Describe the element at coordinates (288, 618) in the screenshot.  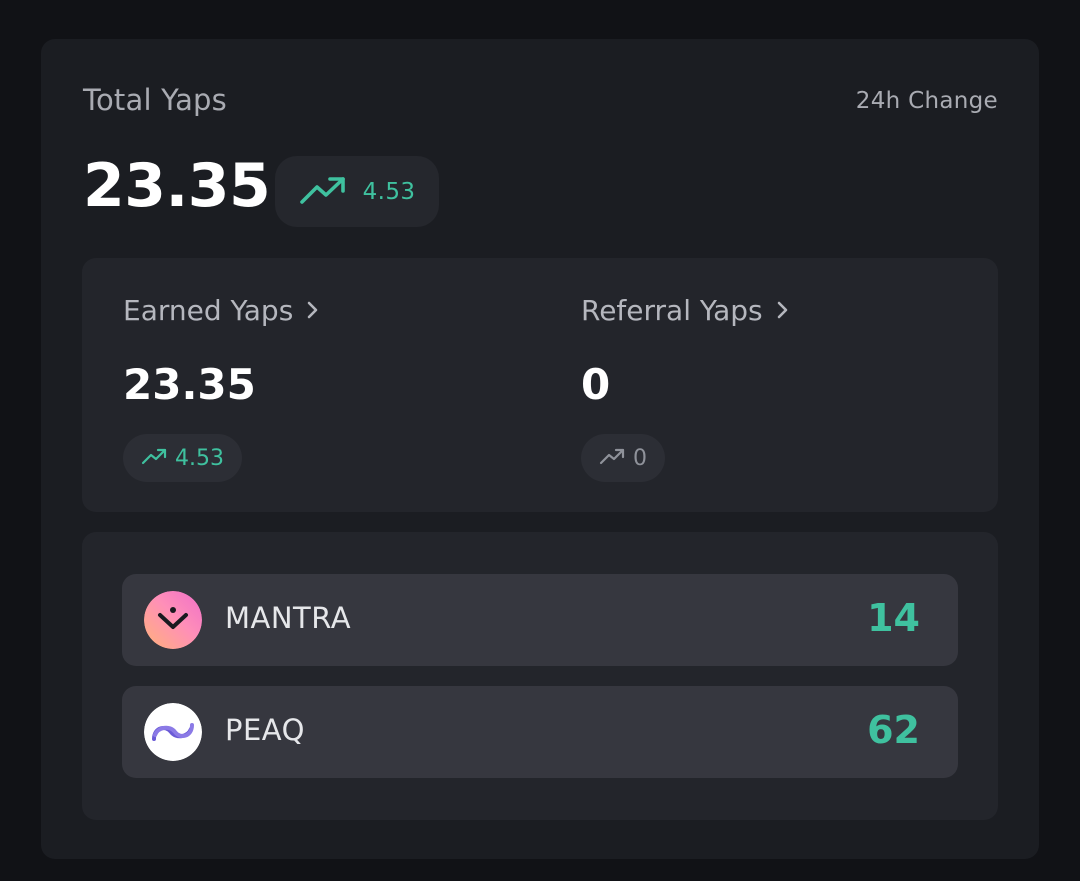
I see `project-name: MANTRA` at that location.